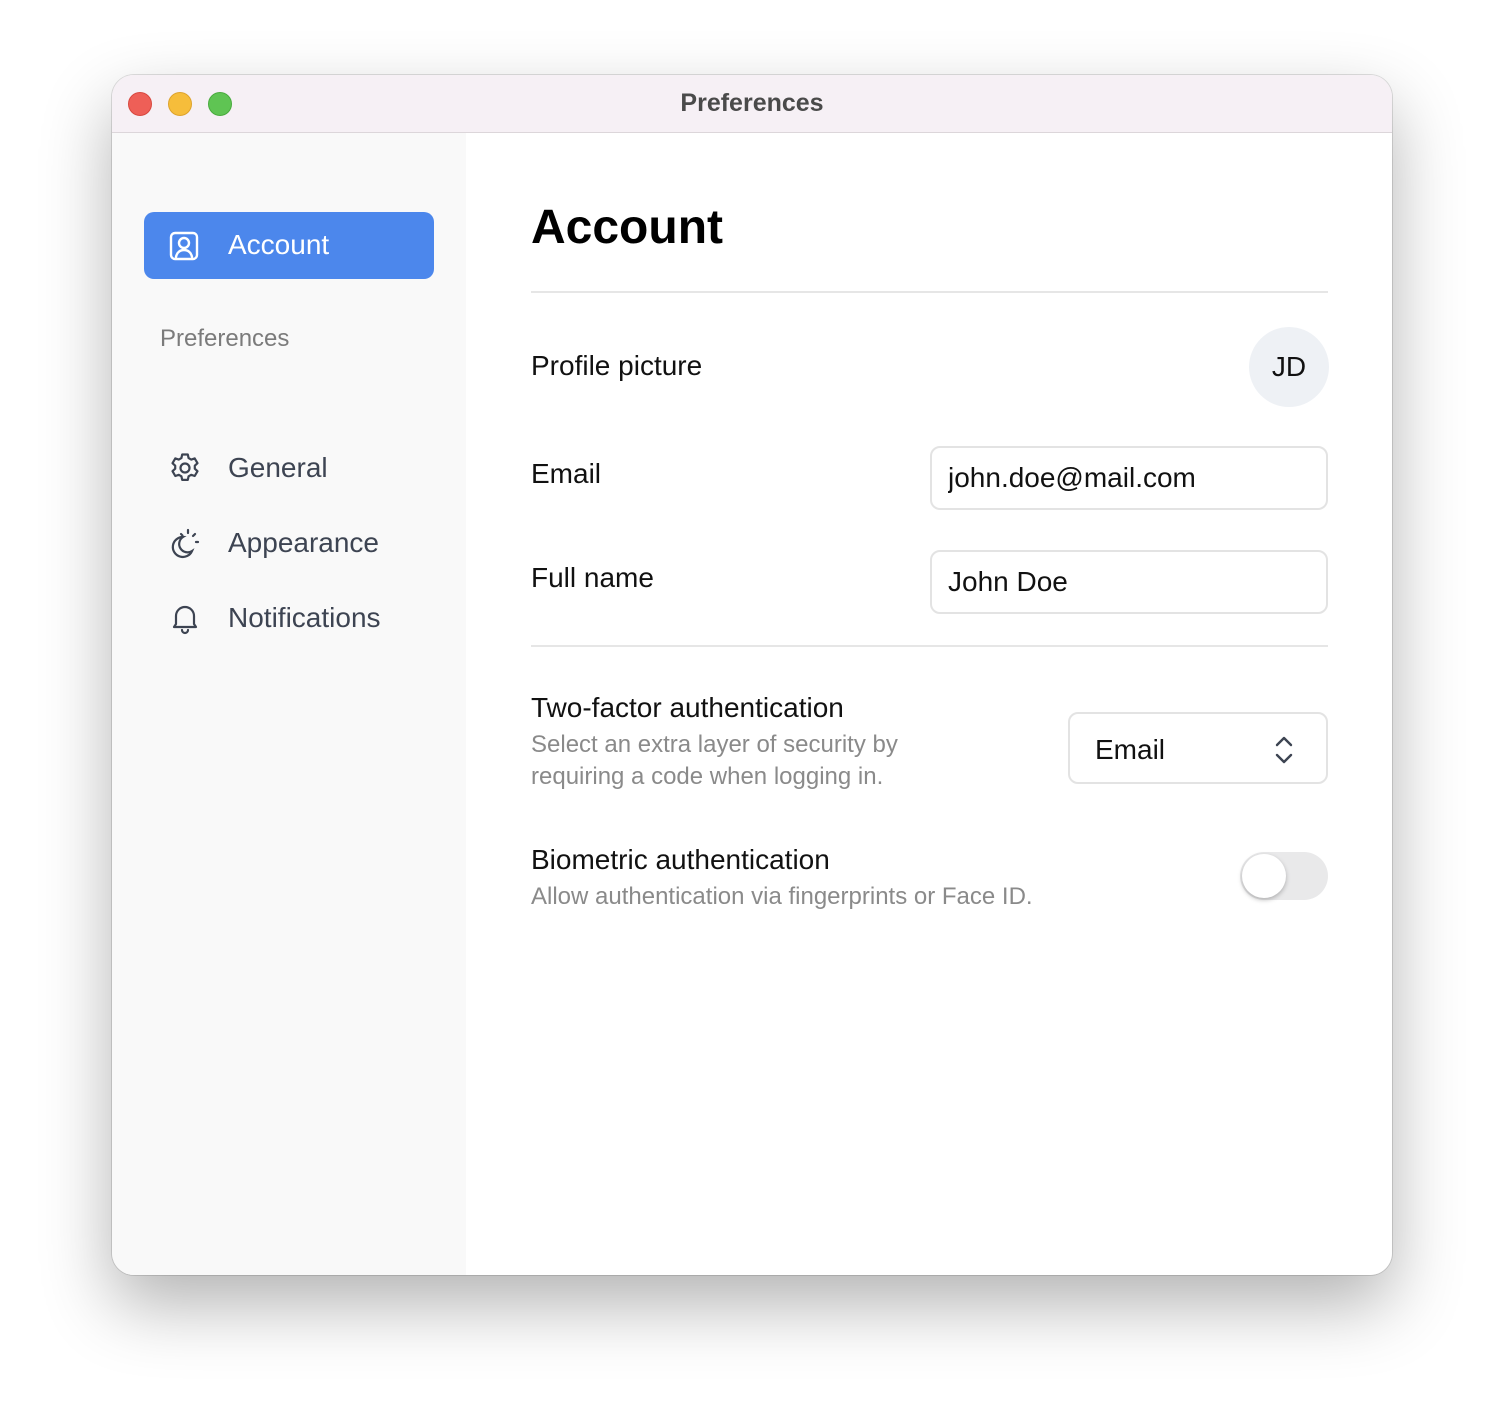 The width and height of the screenshot is (1504, 1424). I want to click on email-label: Email, so click(566, 473).